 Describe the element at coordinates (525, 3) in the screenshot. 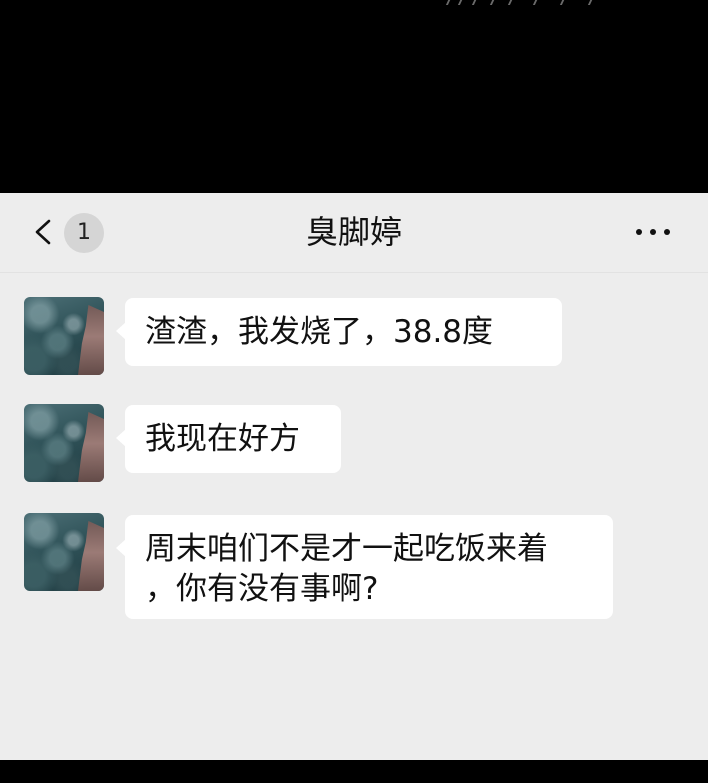

I see `top-artifact` at that location.